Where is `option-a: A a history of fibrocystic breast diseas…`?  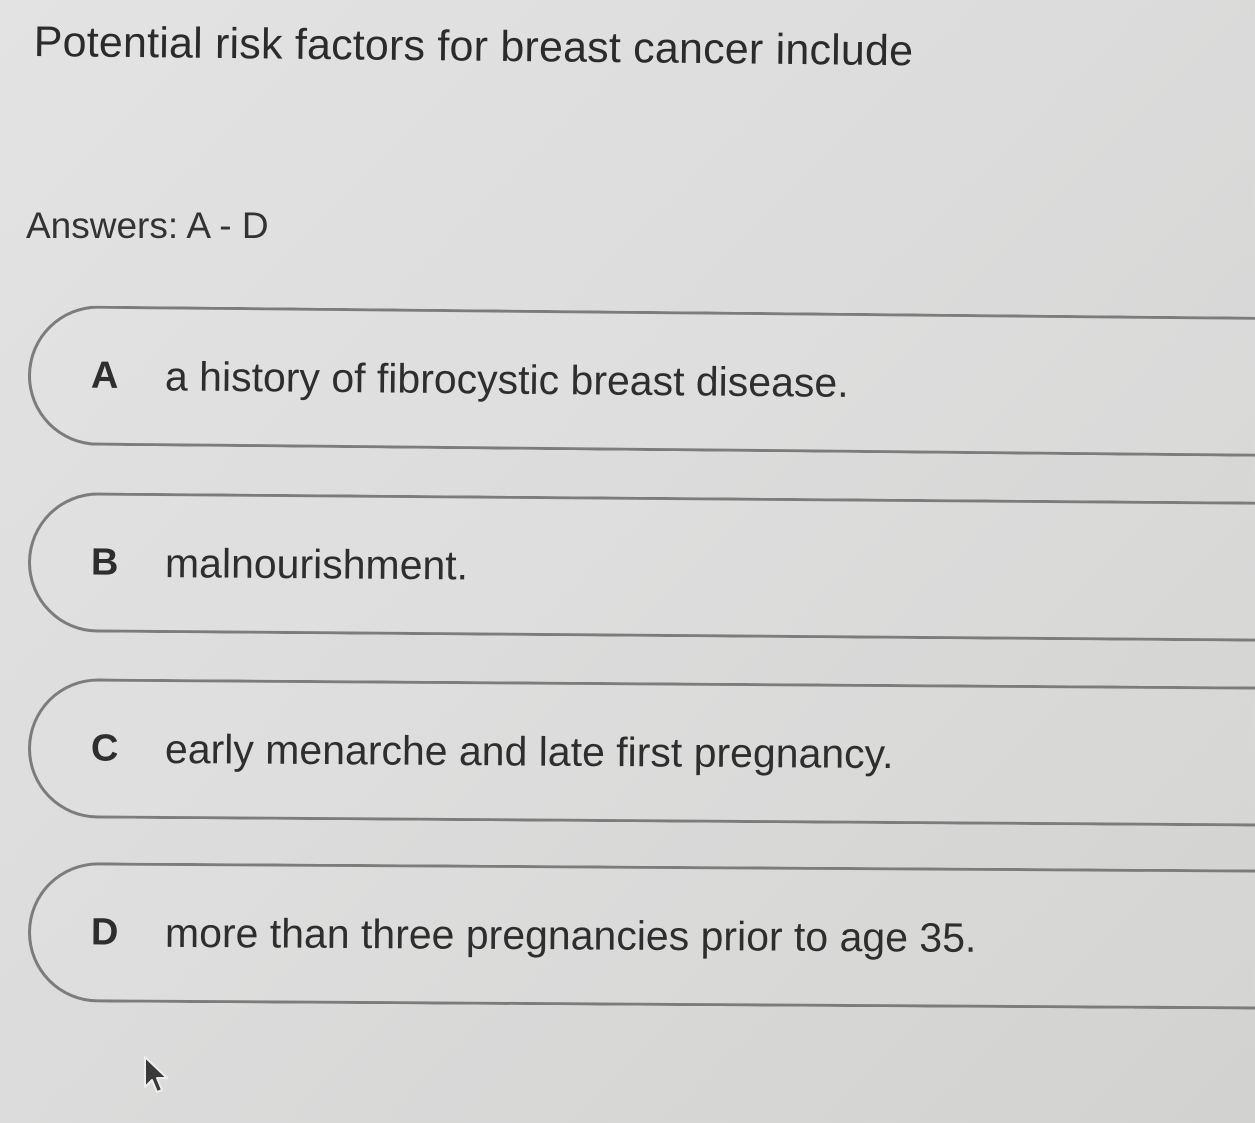
option-a: A a history of fibrocystic breast diseas… is located at coordinates (641, 381).